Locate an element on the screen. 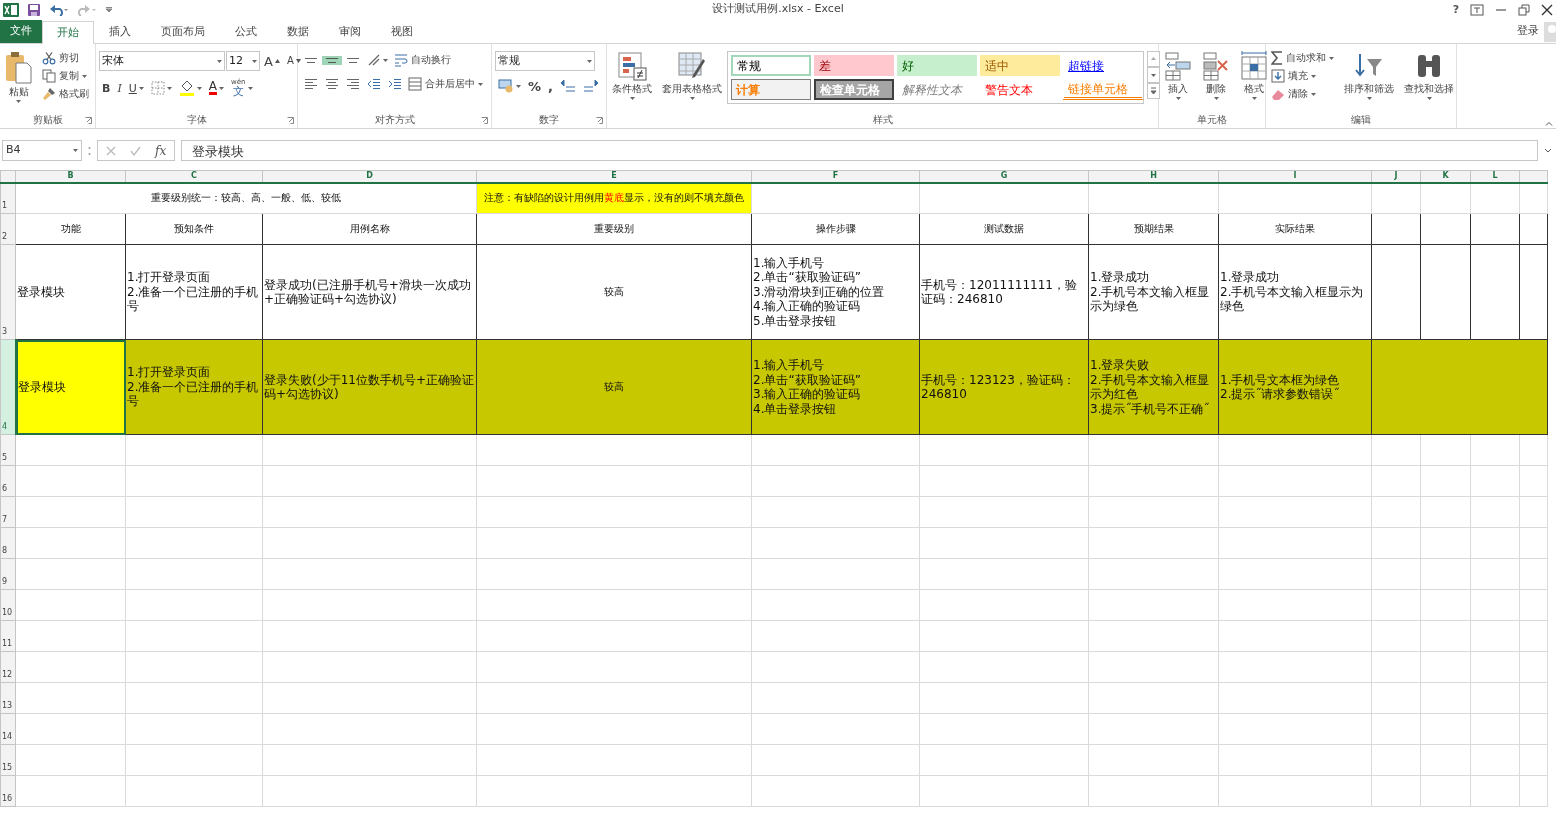 This screenshot has width=1556, height=825. group-label: 字体 is located at coordinates (196, 119).